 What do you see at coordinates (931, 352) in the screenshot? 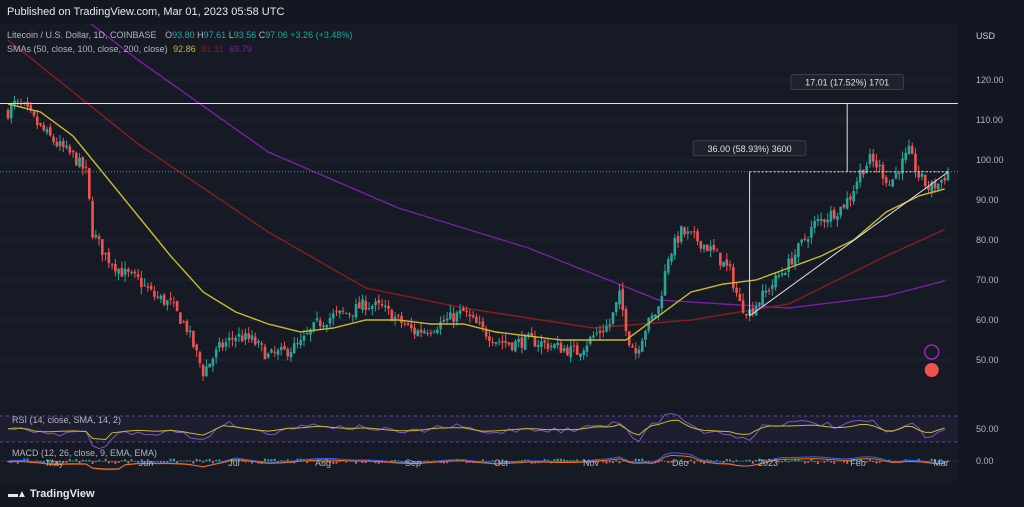
I see `lightning-event-icon` at bounding box center [931, 352].